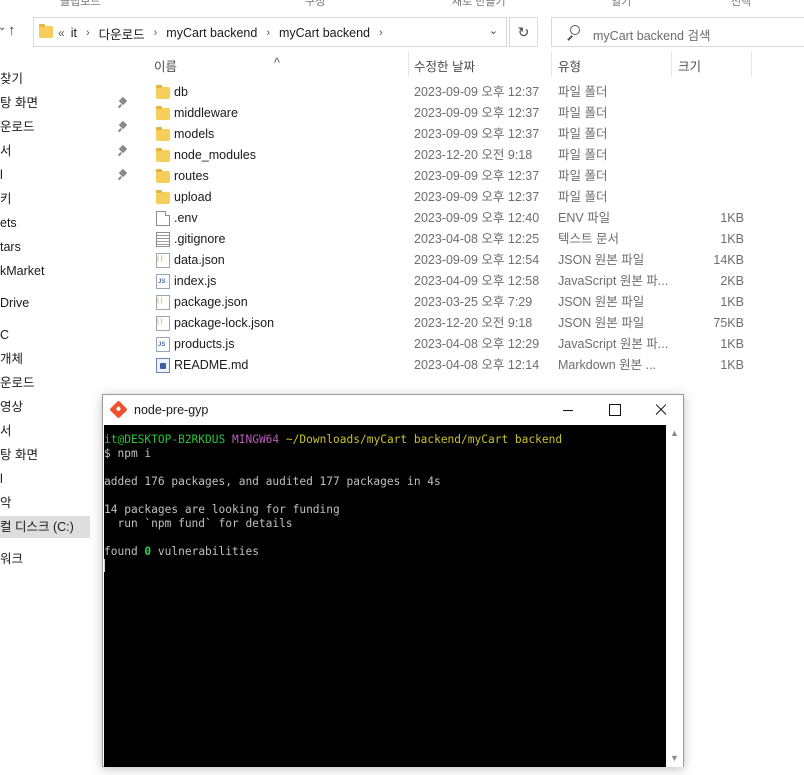 The image size is (804, 775). What do you see at coordinates (472, 113) in the screenshot?
I see `file-row: middleware 2023-09-09 오후 12:37 파일 폴더` at bounding box center [472, 113].